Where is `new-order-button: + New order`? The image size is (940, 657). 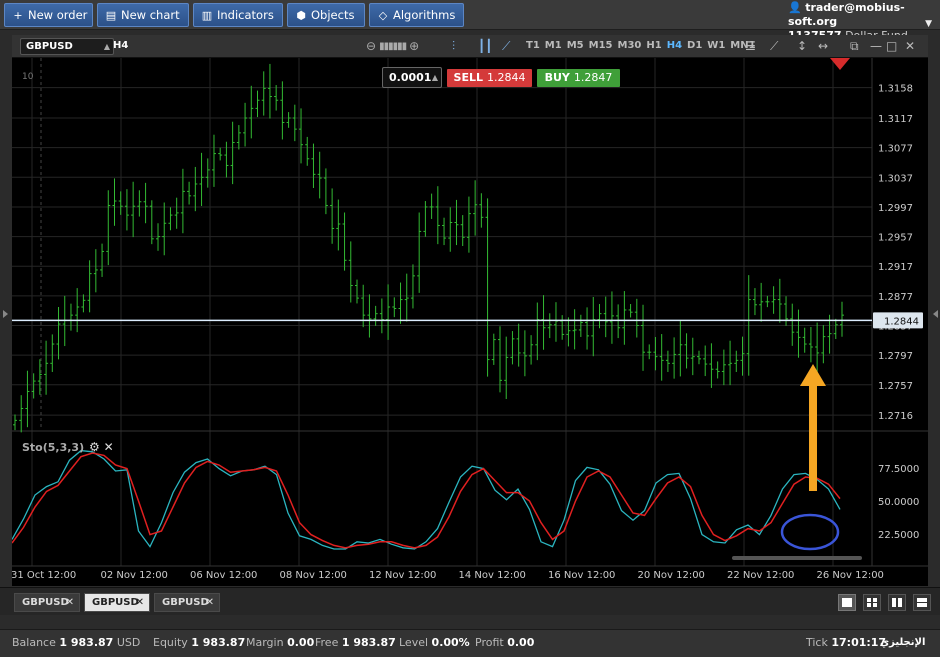
new-order-button: + New order is located at coordinates (48, 15).